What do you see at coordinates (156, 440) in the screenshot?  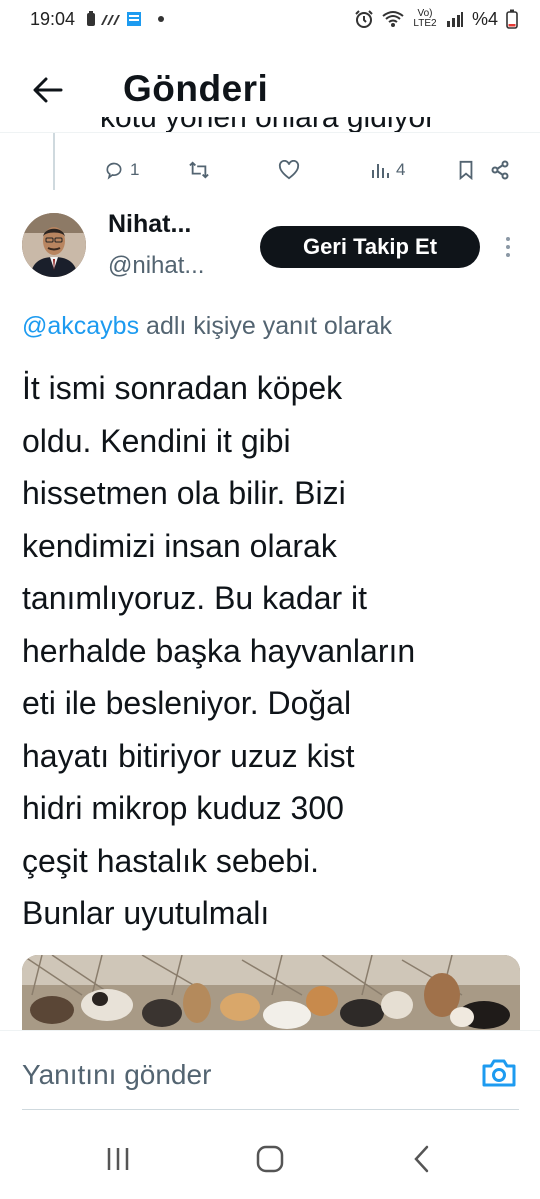 I see `tweet-line: oldu. Kendini it gibi` at bounding box center [156, 440].